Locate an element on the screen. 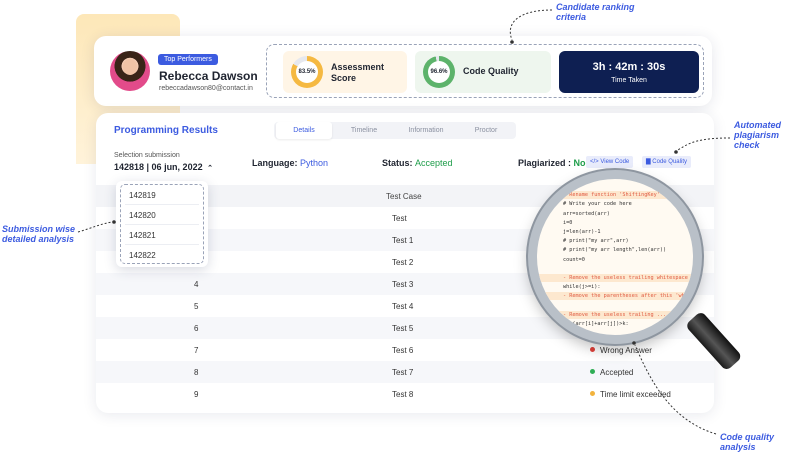  tab-proctor: Proctor is located at coordinates (486, 130).